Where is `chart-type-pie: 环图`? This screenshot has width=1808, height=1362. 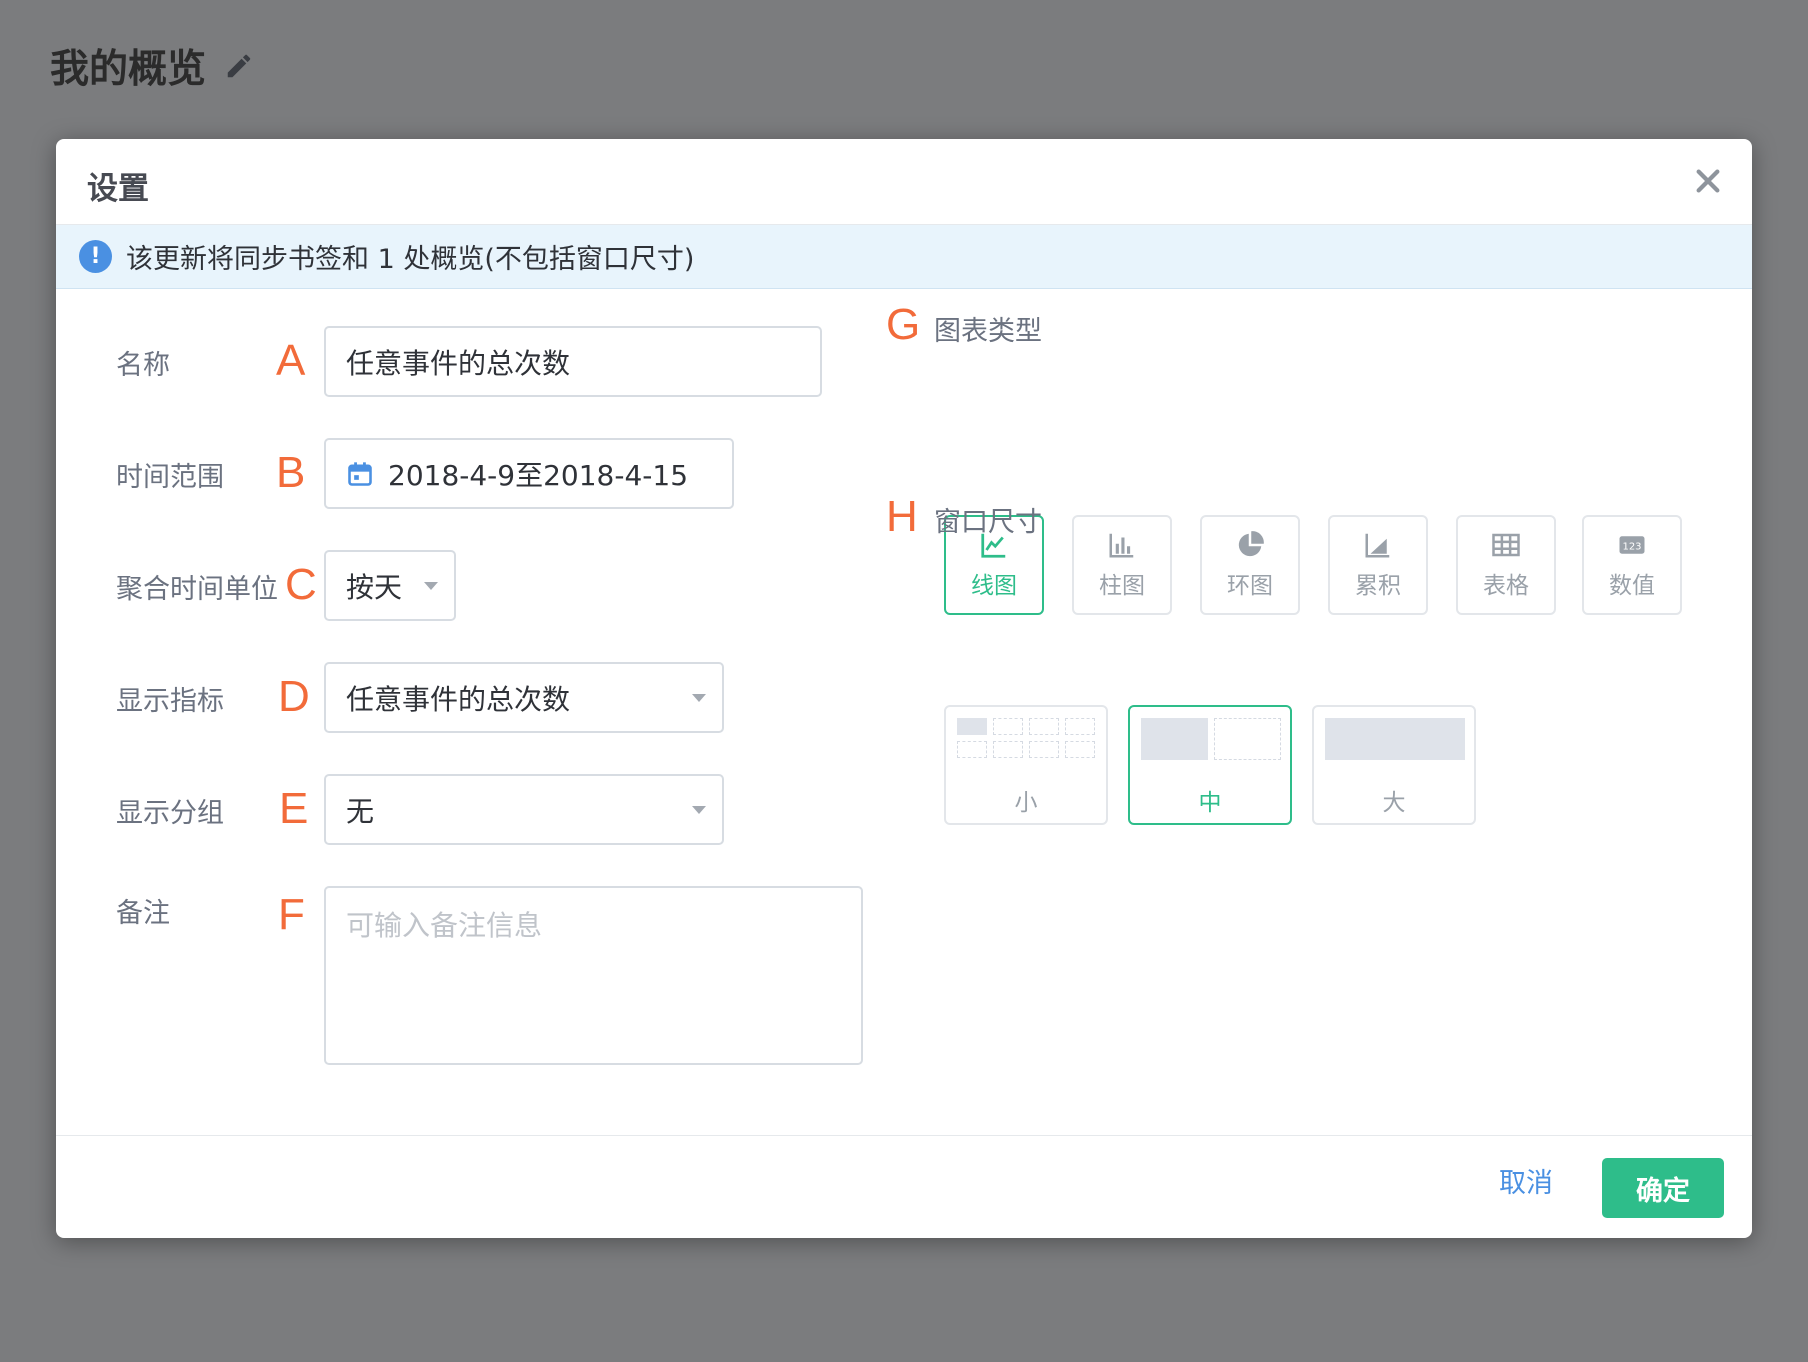 chart-type-pie: 环图 is located at coordinates (1250, 565).